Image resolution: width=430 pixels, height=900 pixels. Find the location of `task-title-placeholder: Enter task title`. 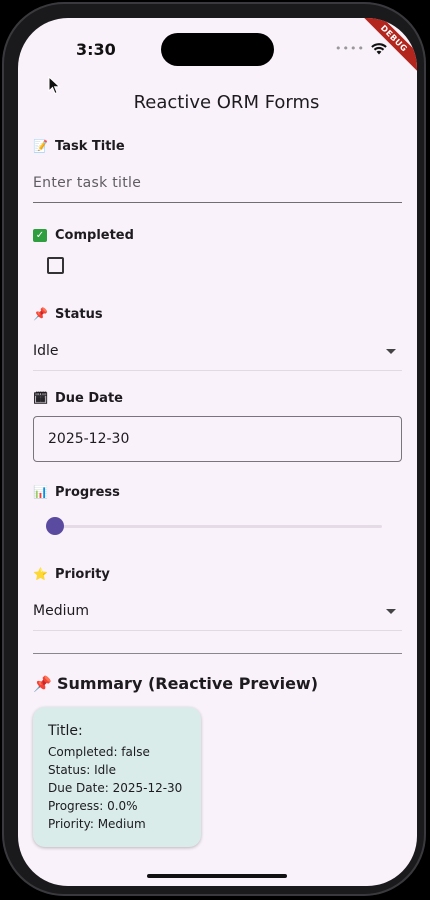

task-title-placeholder: Enter task title is located at coordinates (87, 183).